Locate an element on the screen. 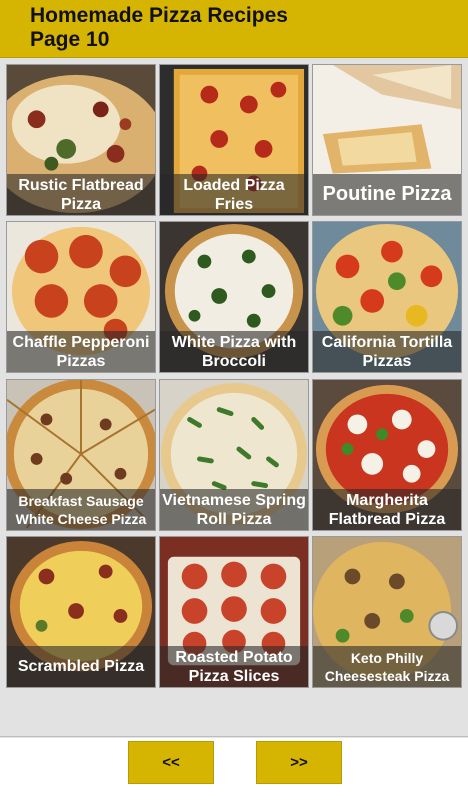  recipe-title: White Pizza with Broccoli is located at coordinates (234, 351).